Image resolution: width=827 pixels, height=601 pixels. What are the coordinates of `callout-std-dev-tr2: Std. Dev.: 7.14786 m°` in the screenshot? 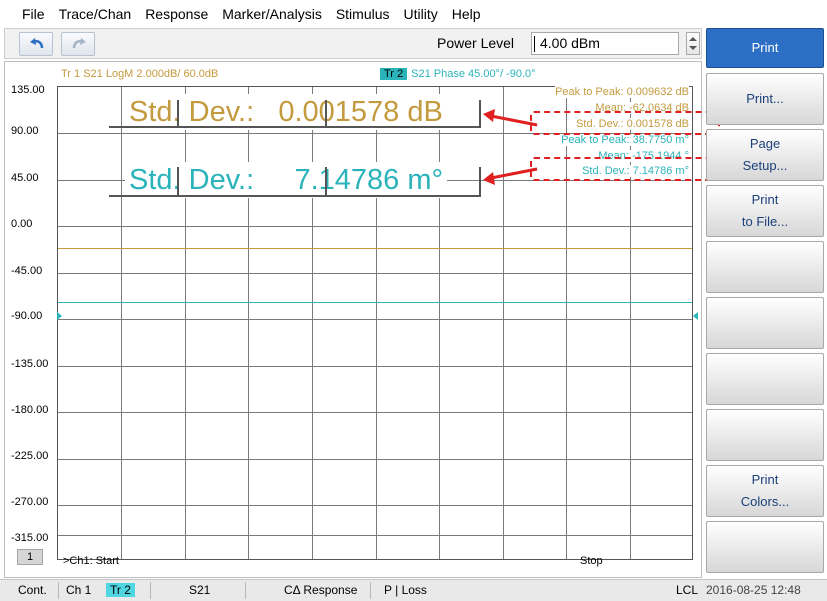 It's located at (286, 180).